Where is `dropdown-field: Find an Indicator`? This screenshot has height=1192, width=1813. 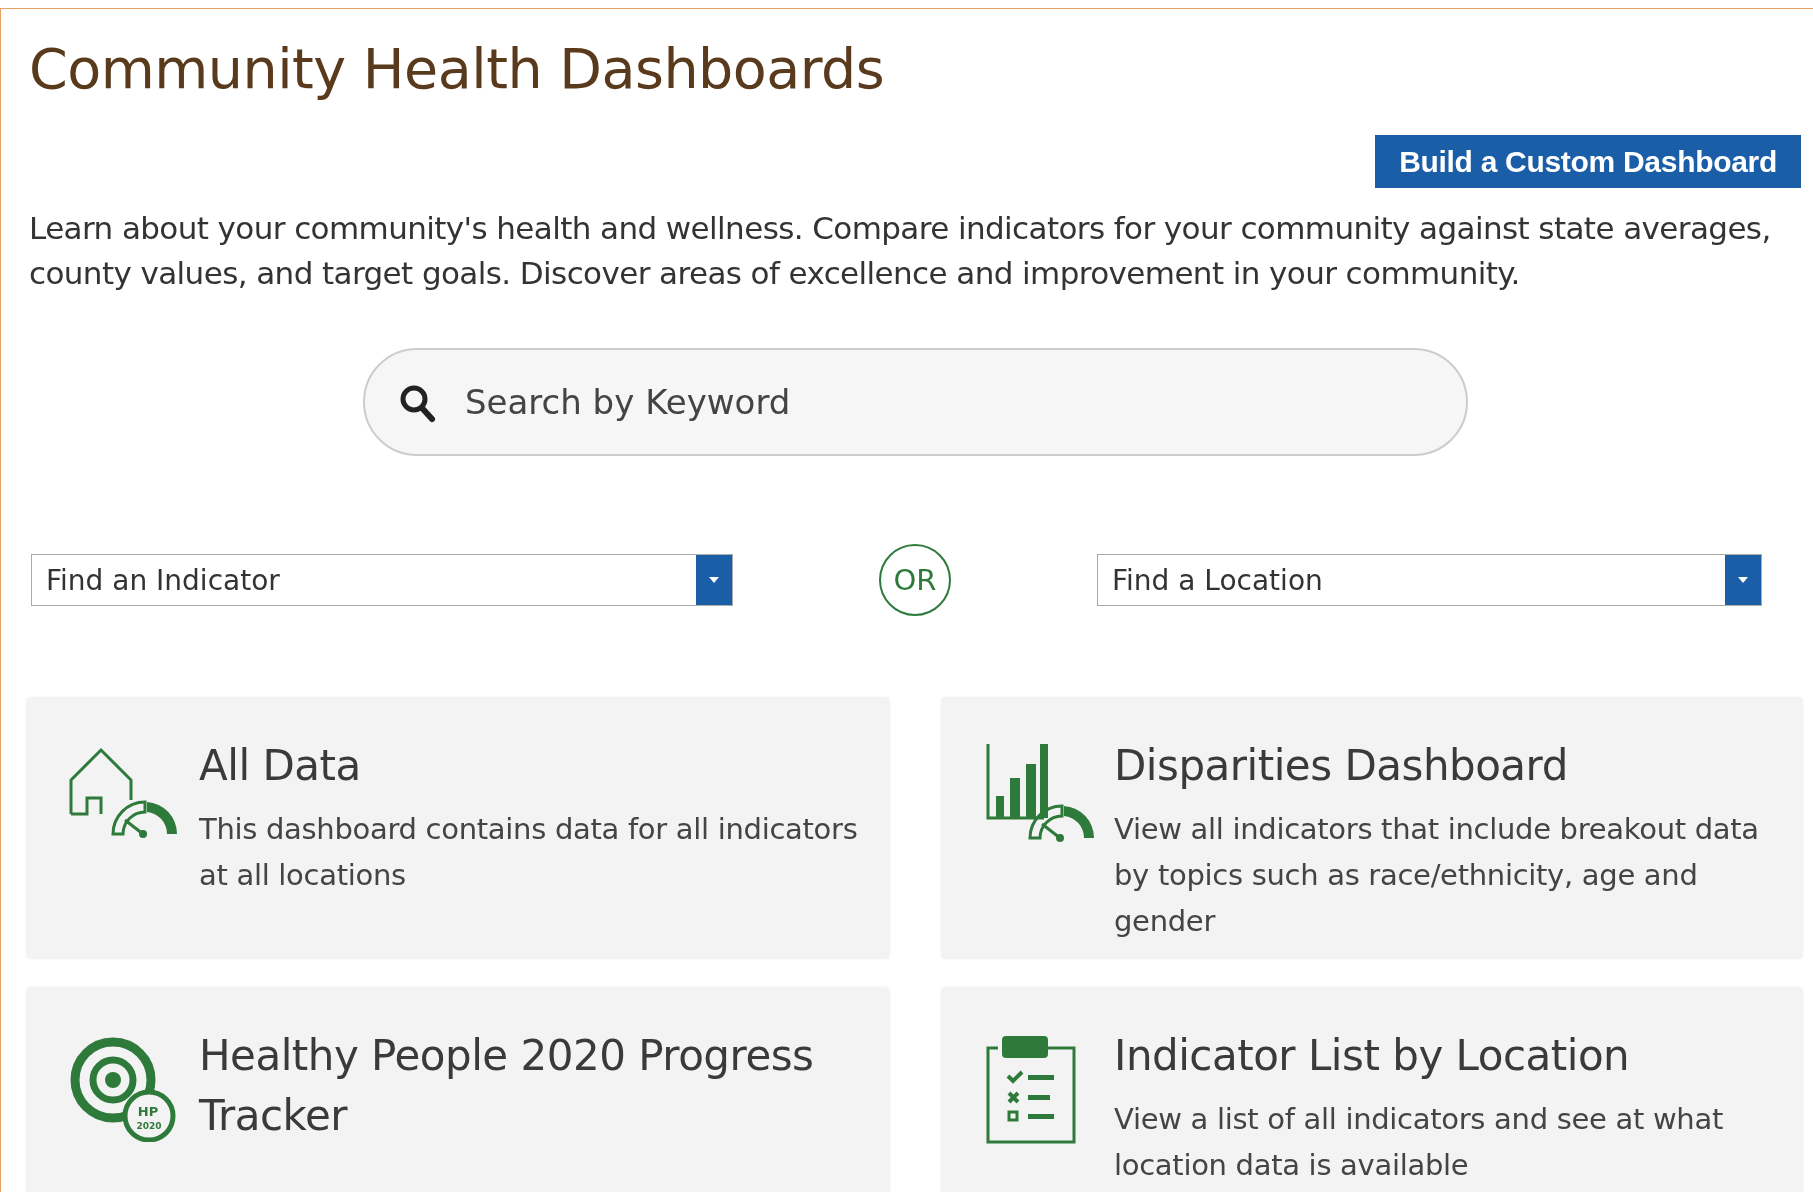 dropdown-field: Find an Indicator is located at coordinates (382, 580).